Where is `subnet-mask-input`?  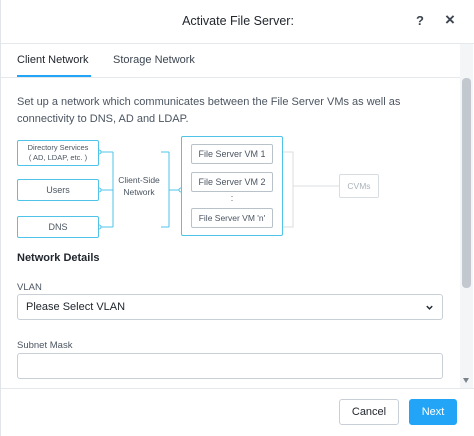
subnet-mask-input is located at coordinates (230, 366).